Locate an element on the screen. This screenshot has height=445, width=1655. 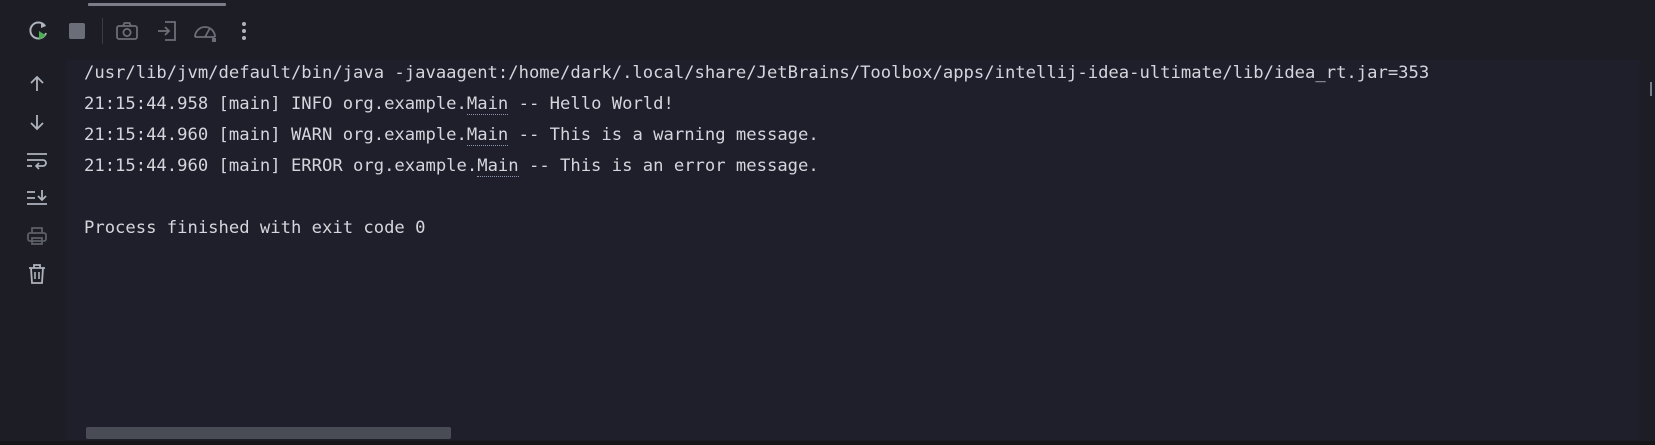
log-prefix: 21:15:44.958 [main] INFO org.example. is located at coordinates (275, 104).